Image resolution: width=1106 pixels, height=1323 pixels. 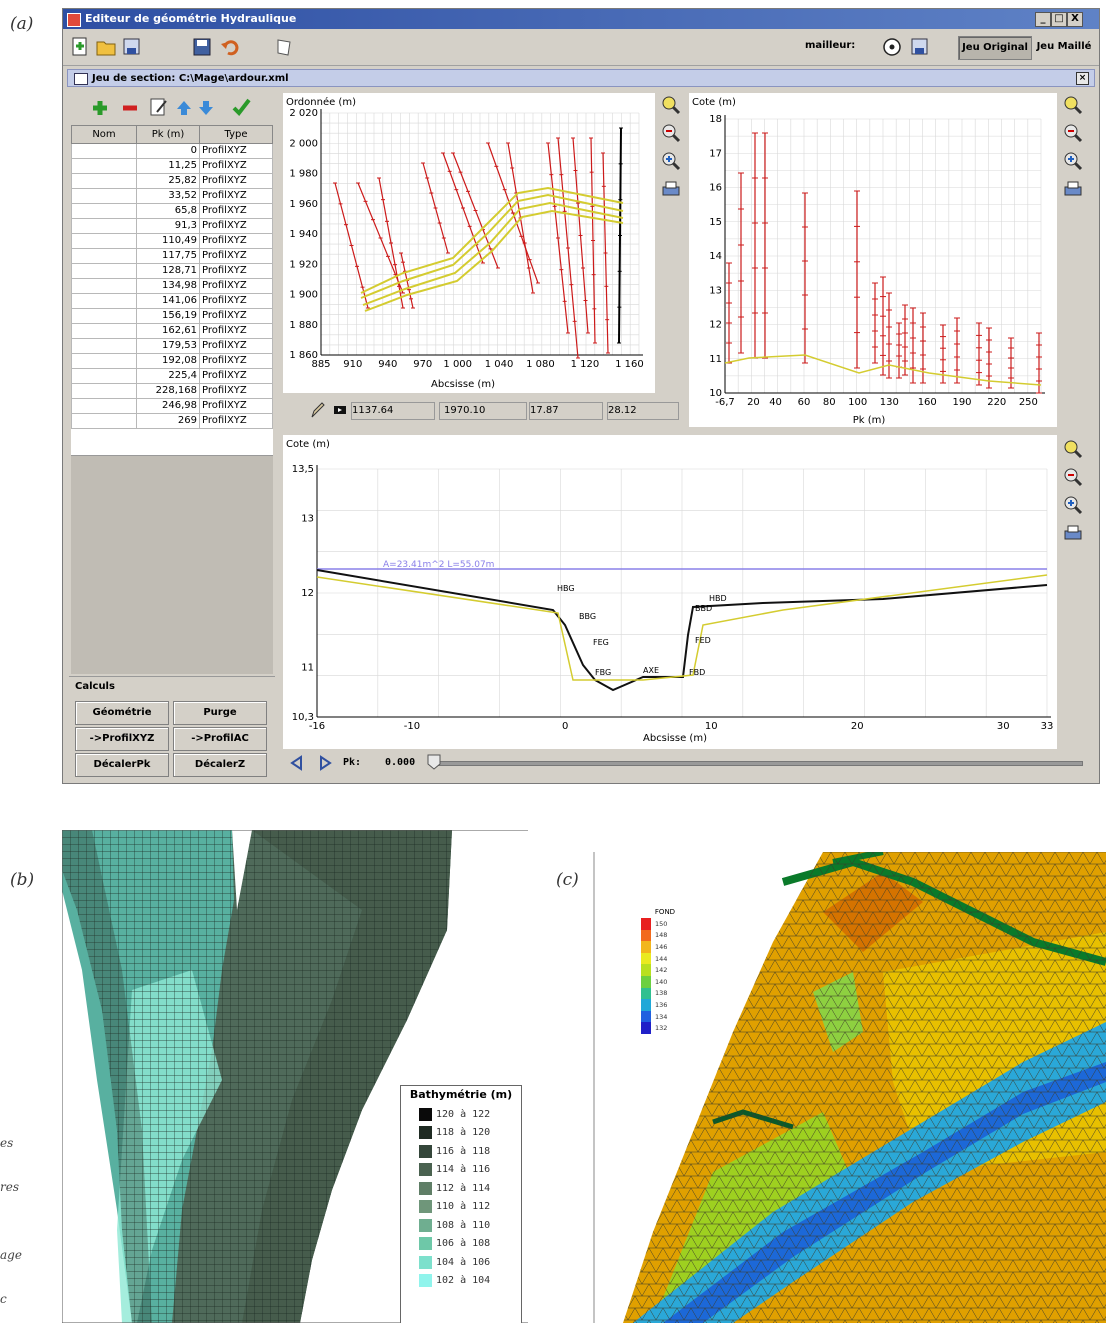 I want to click on purge-button: Purge, so click(x=220, y=713).